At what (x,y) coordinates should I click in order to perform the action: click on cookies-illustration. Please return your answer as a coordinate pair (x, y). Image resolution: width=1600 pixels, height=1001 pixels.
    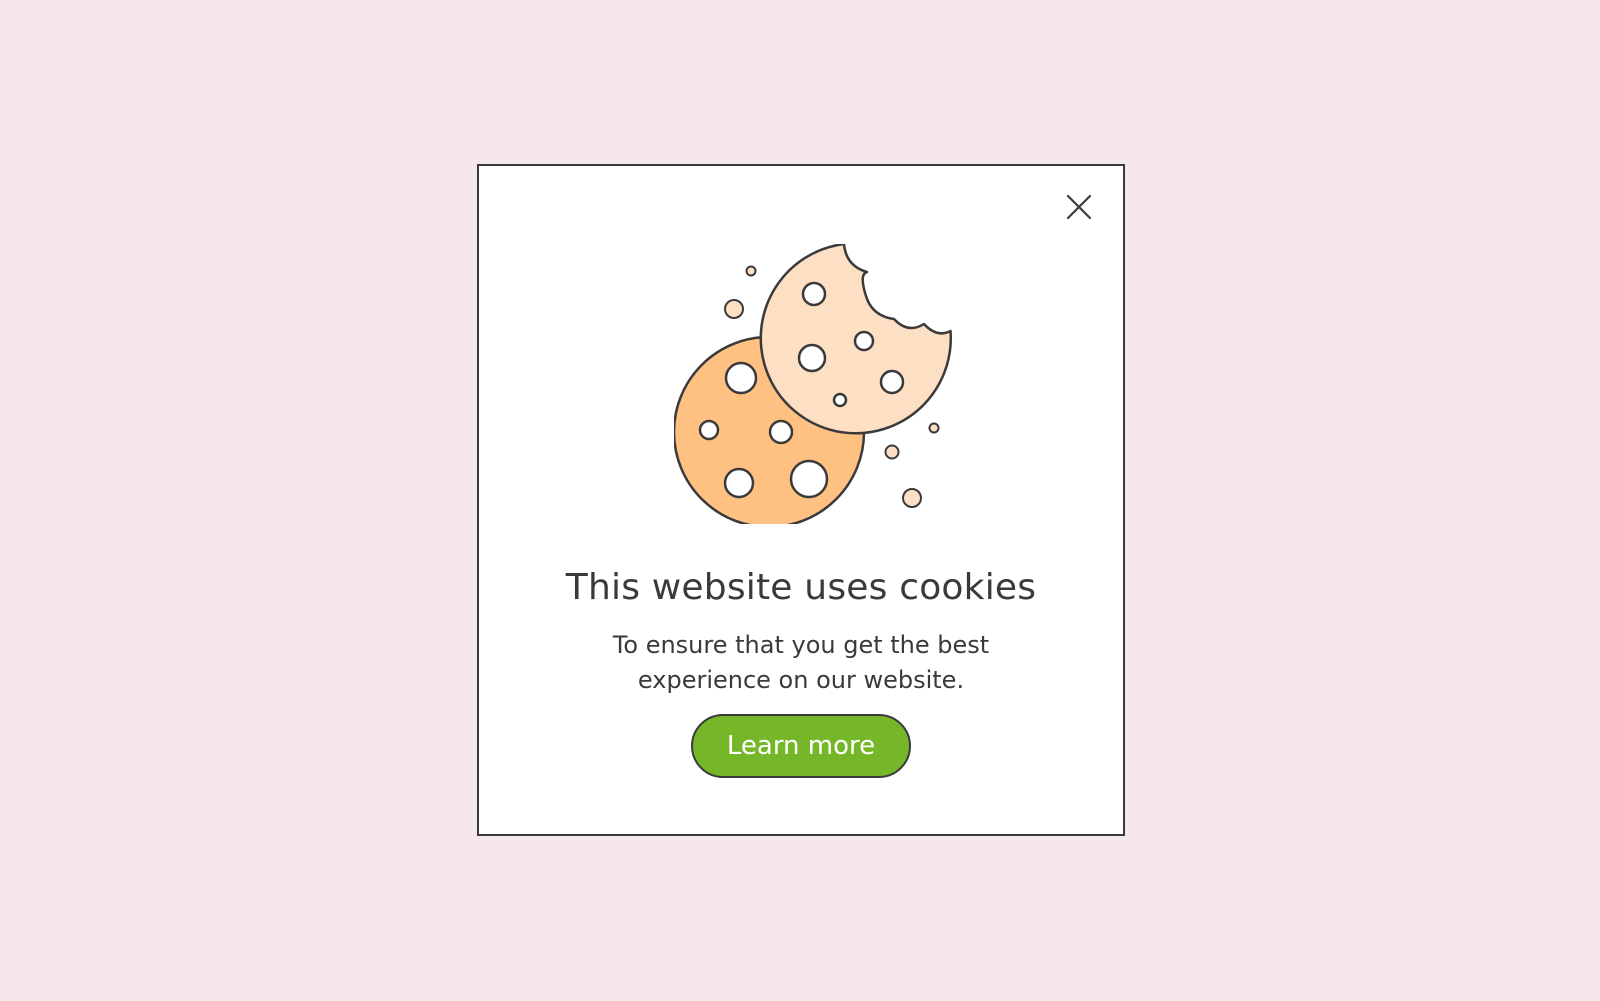
    Looking at the image, I should click on (819, 384).